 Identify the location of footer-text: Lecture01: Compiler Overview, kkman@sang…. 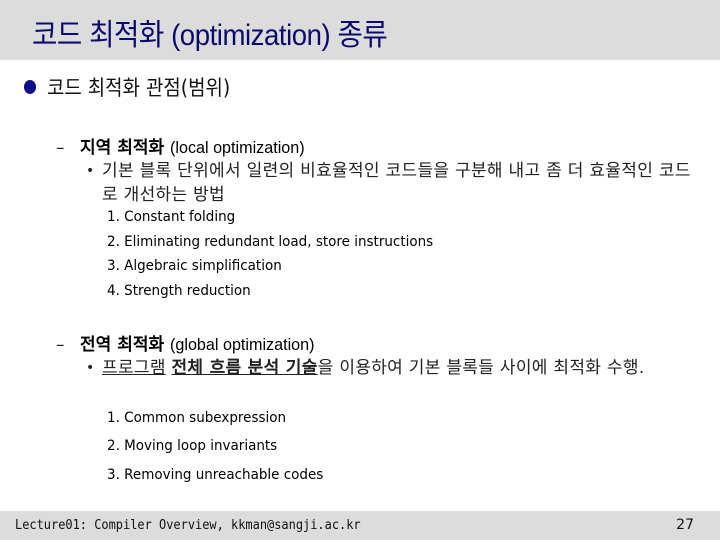
(188, 525).